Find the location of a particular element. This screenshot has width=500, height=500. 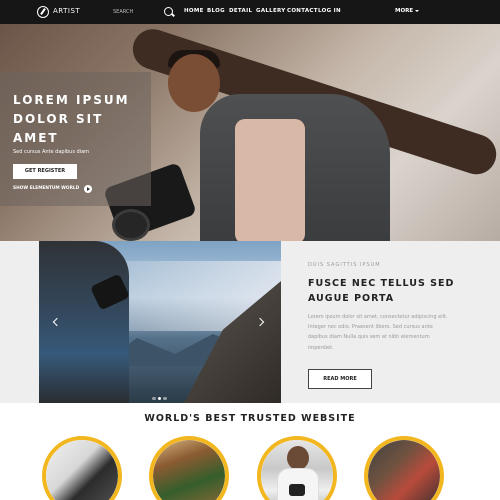

nav-item-home: HOME is located at coordinates (194, 11).